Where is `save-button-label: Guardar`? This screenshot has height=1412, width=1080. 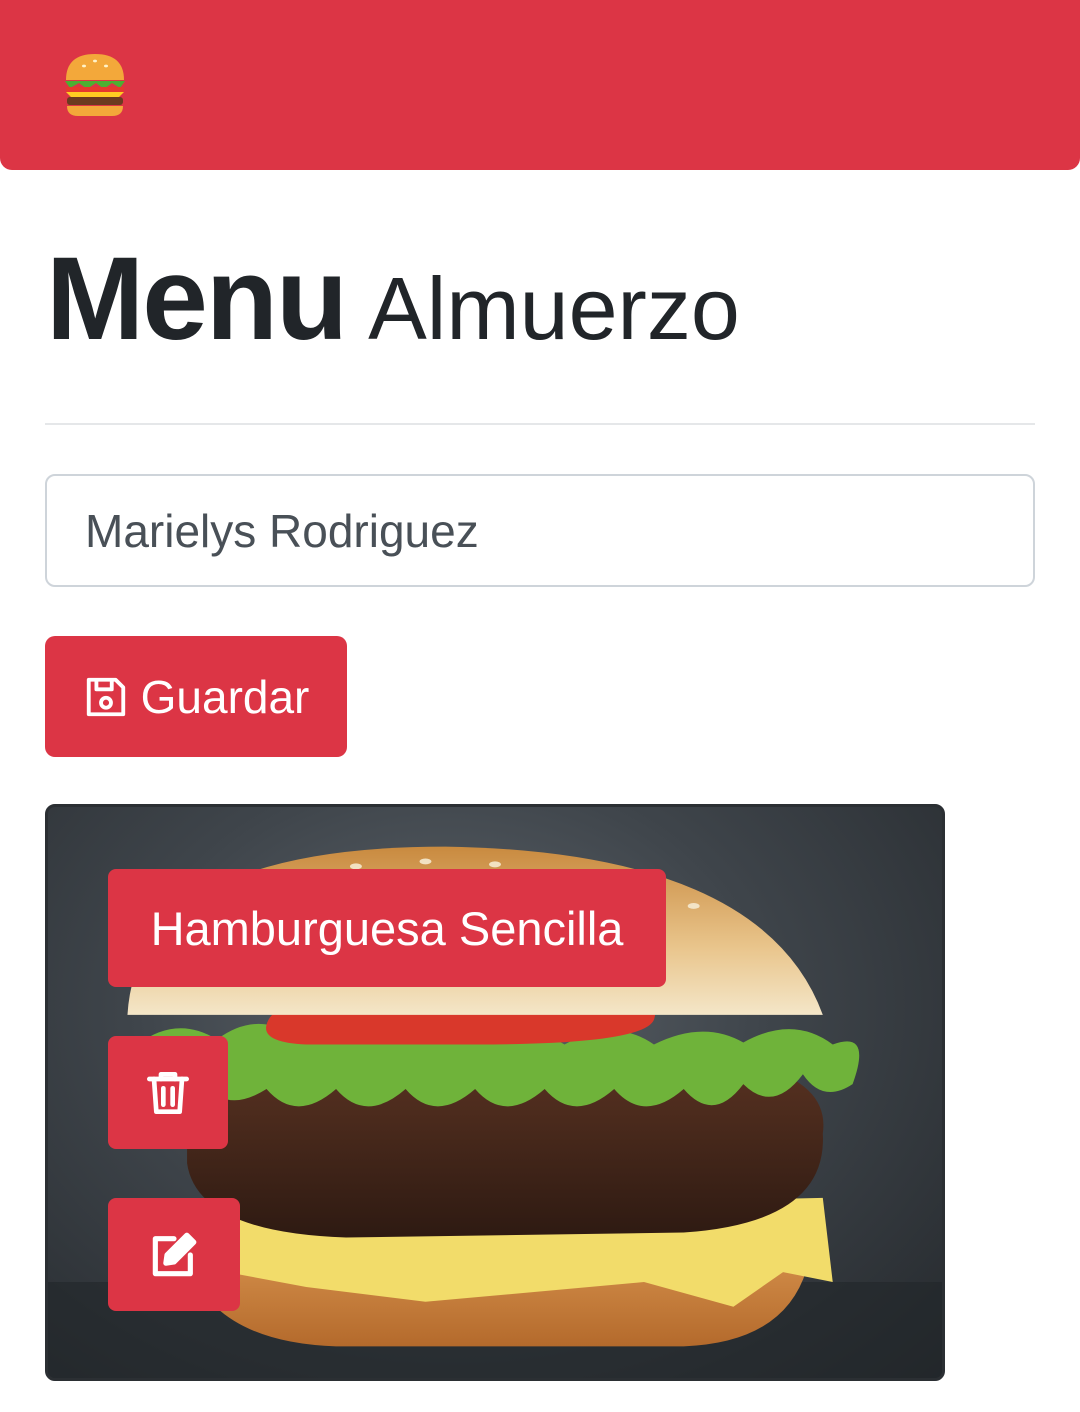 save-button-label: Guardar is located at coordinates (225, 696).